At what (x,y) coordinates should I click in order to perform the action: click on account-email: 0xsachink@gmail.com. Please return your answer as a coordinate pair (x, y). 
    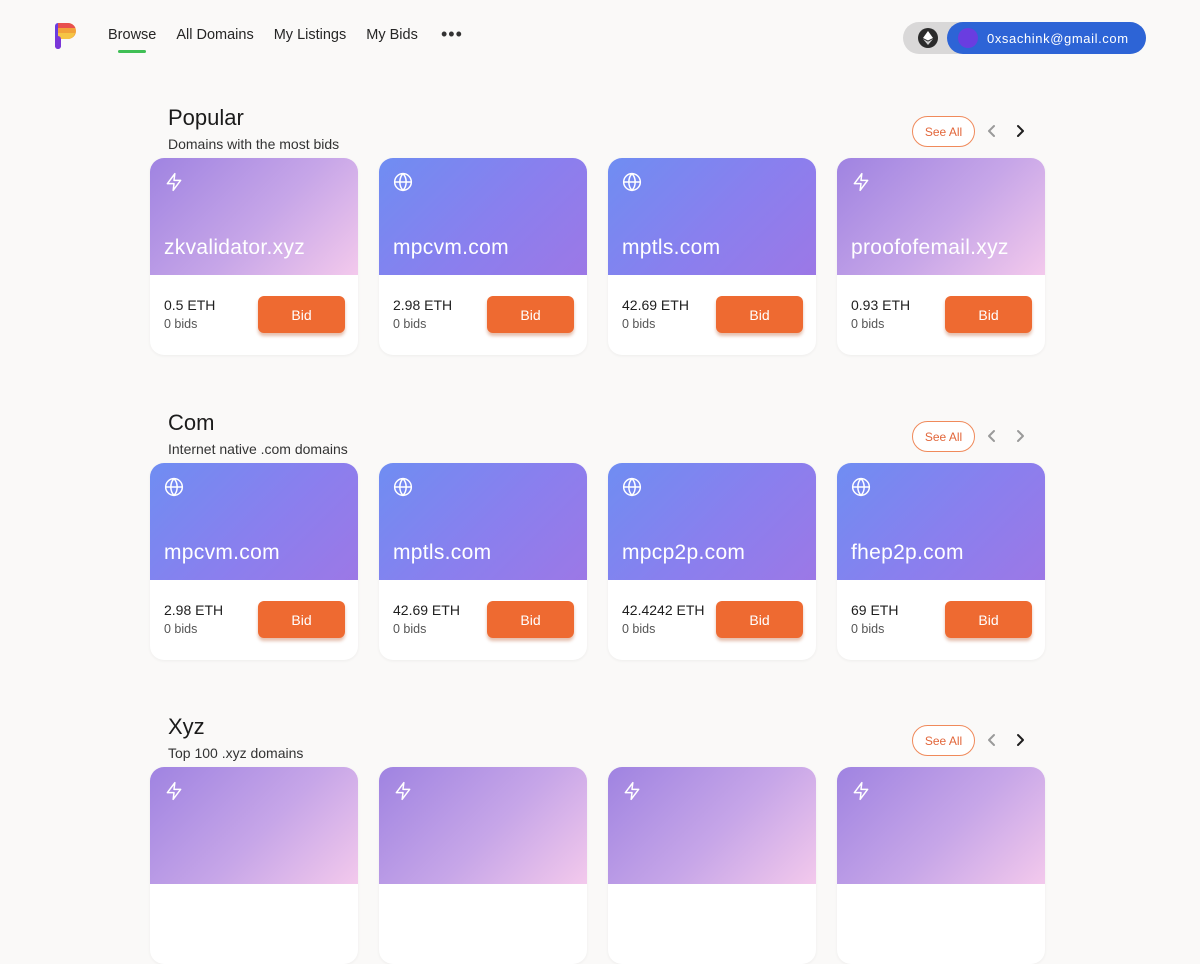
    Looking at the image, I should click on (1058, 38).